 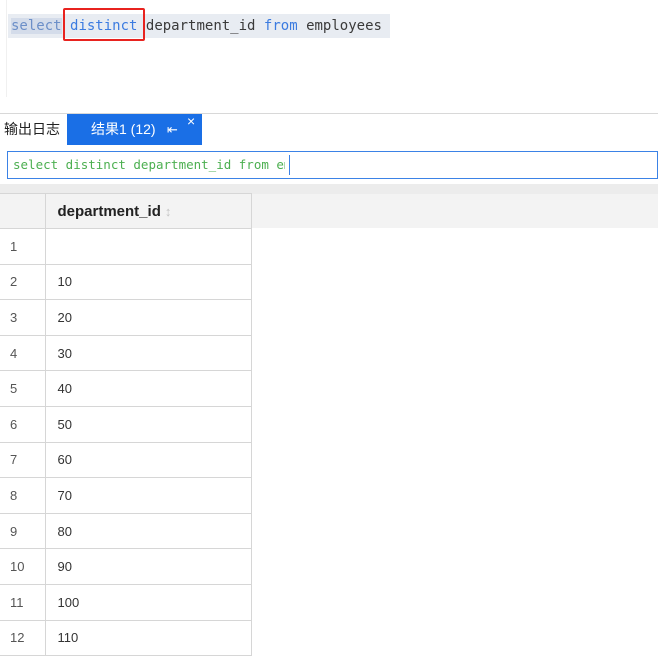 What do you see at coordinates (33, 129) in the screenshot?
I see `tab-output-log: 输出日志` at bounding box center [33, 129].